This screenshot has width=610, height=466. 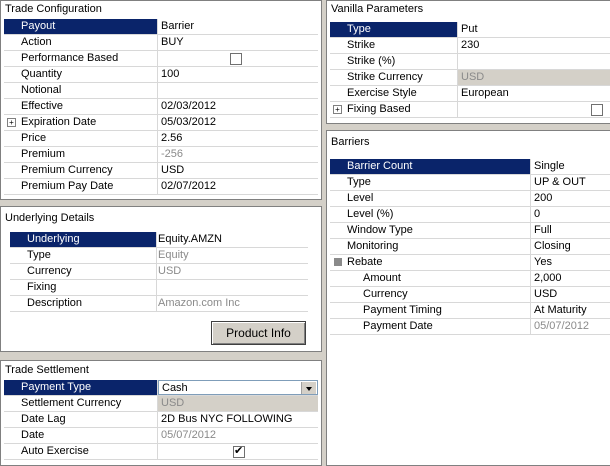 I want to click on strike-label: Strike, so click(x=394, y=45).